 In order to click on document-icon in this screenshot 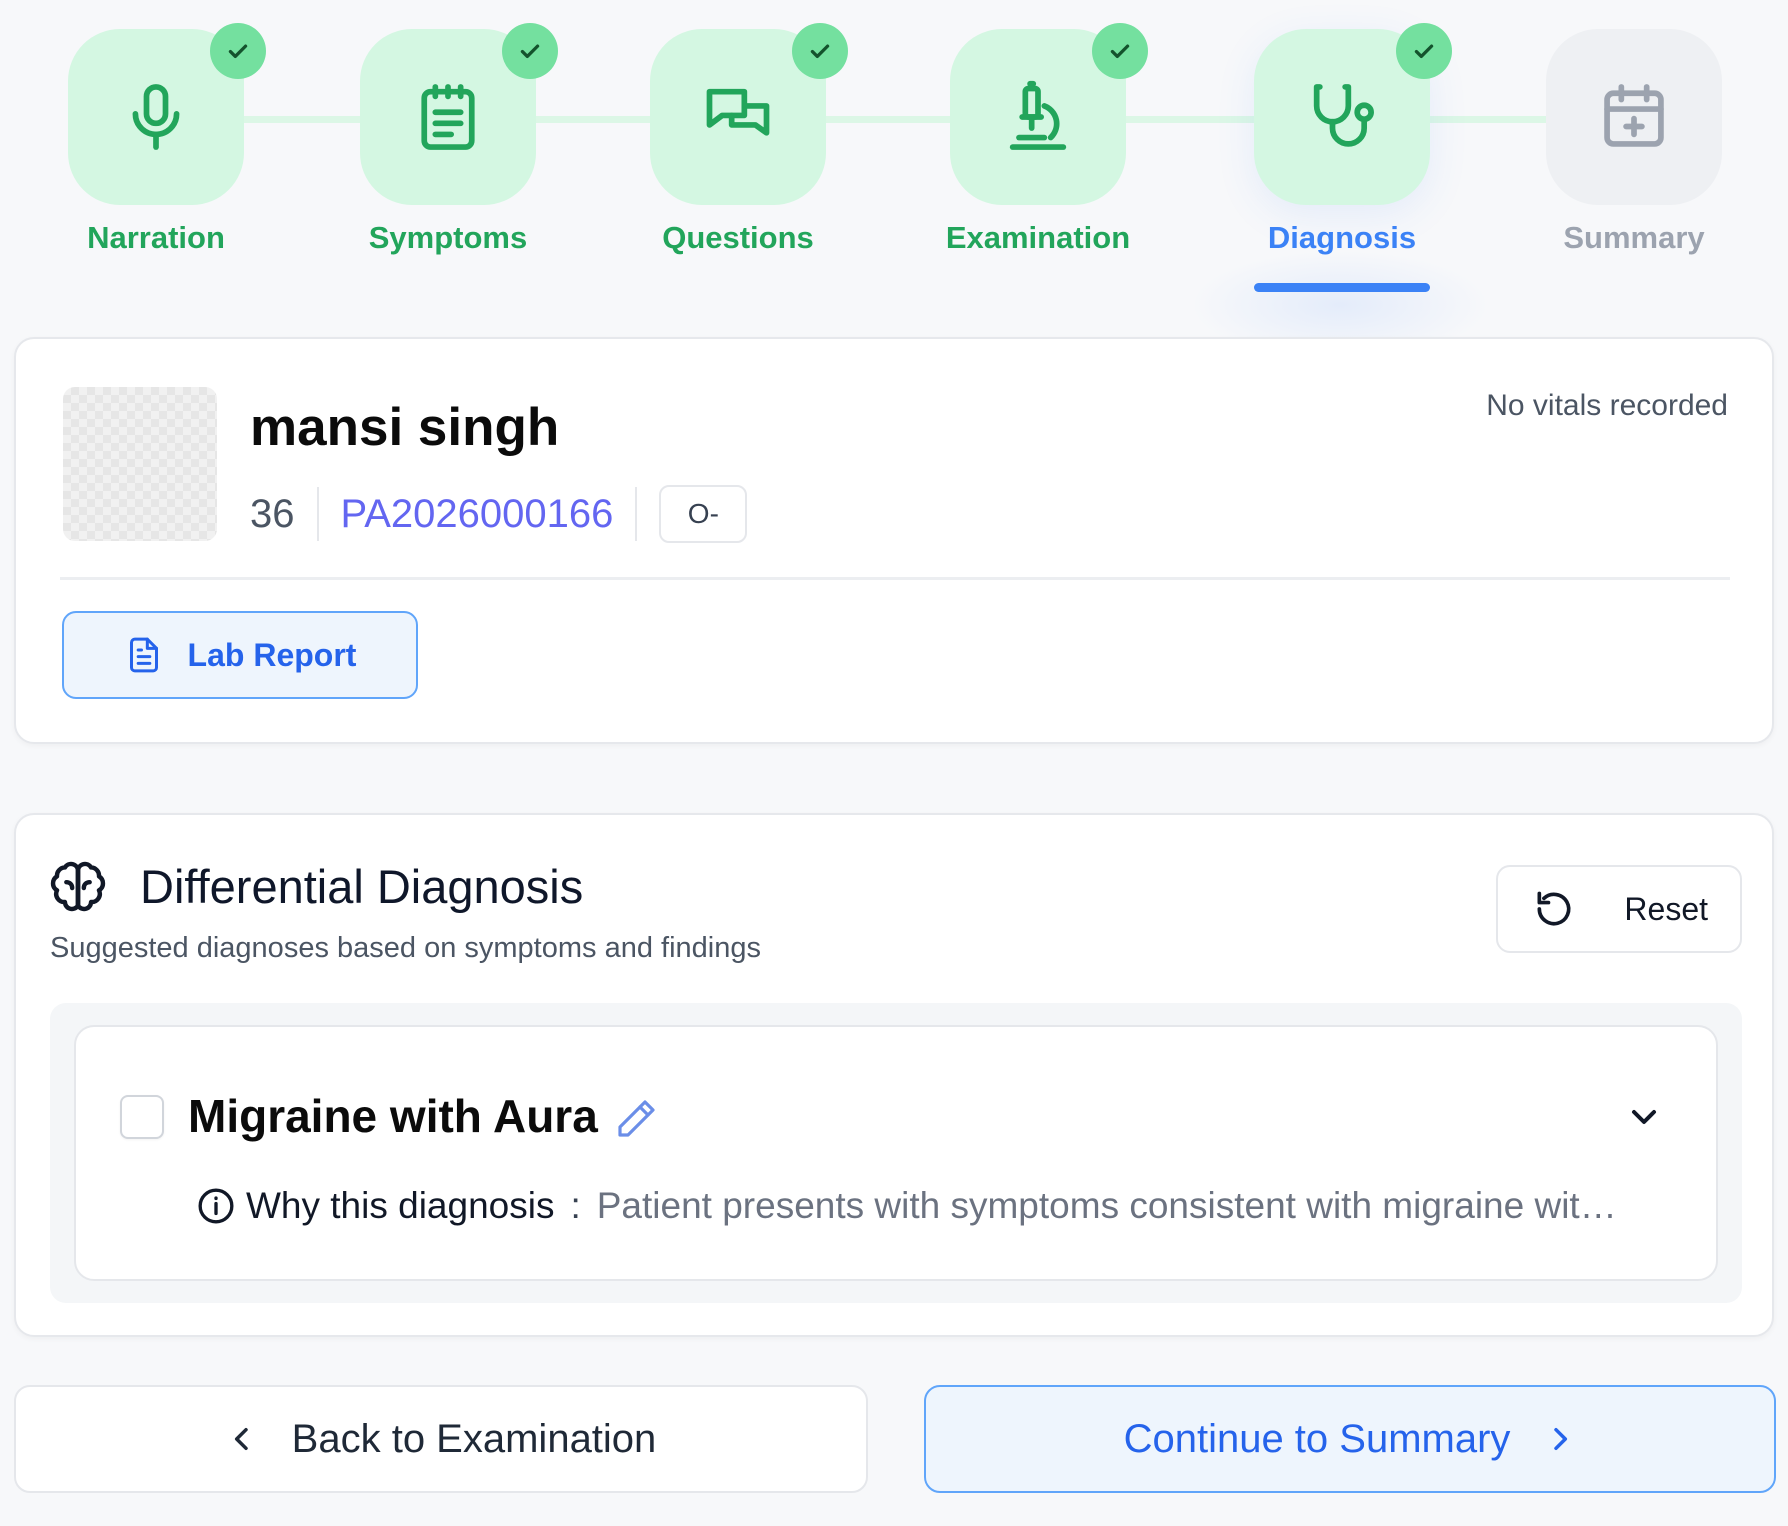, I will do `click(143, 655)`.